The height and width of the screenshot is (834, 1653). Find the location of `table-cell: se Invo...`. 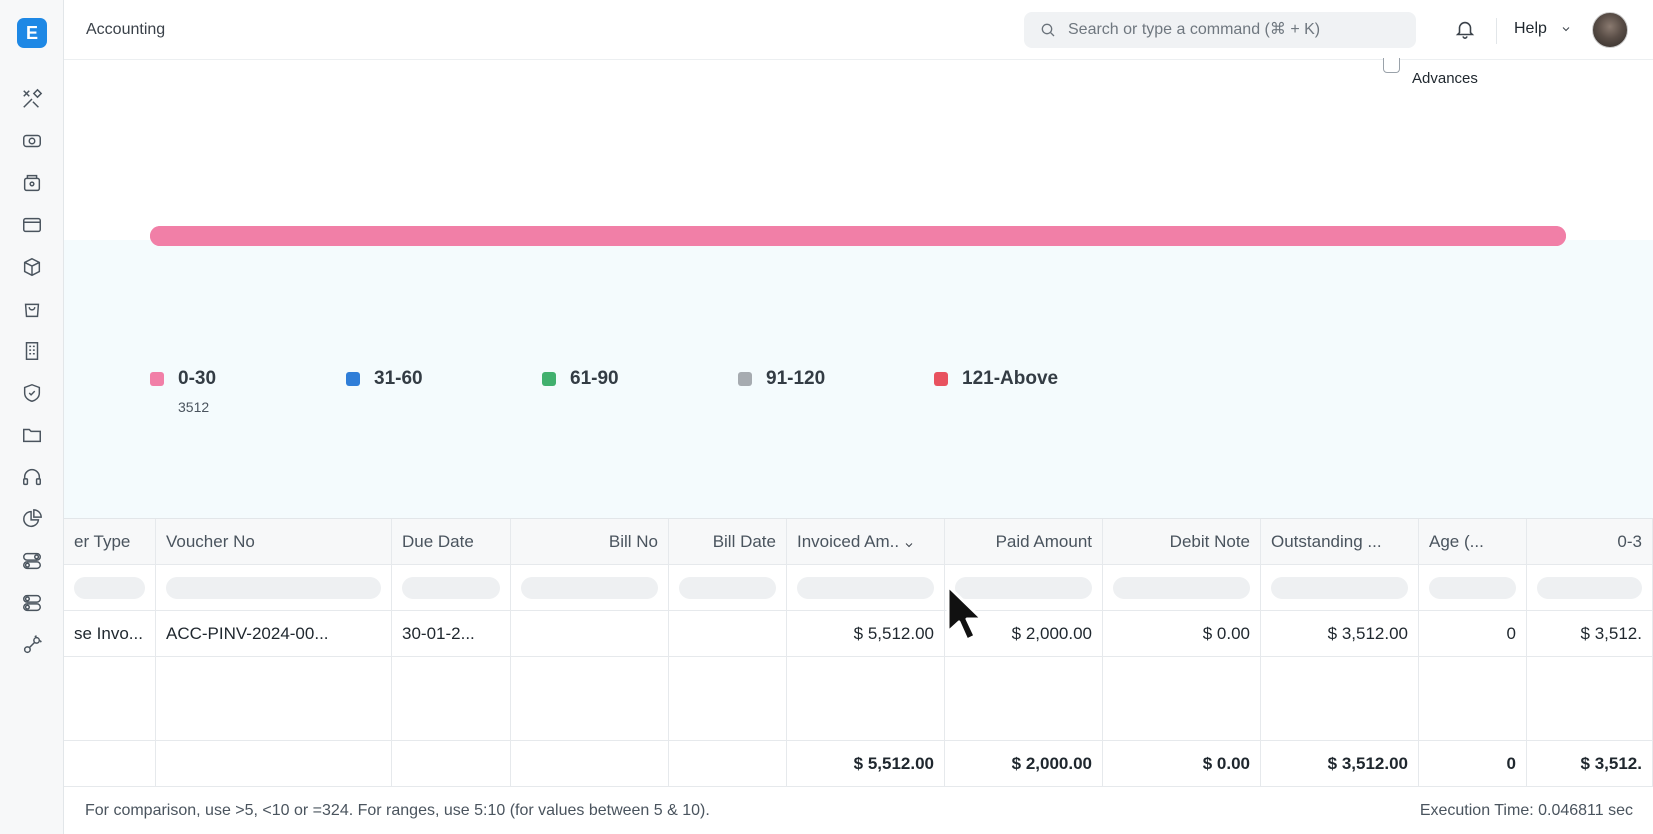

table-cell: se Invo... is located at coordinates (110, 633).